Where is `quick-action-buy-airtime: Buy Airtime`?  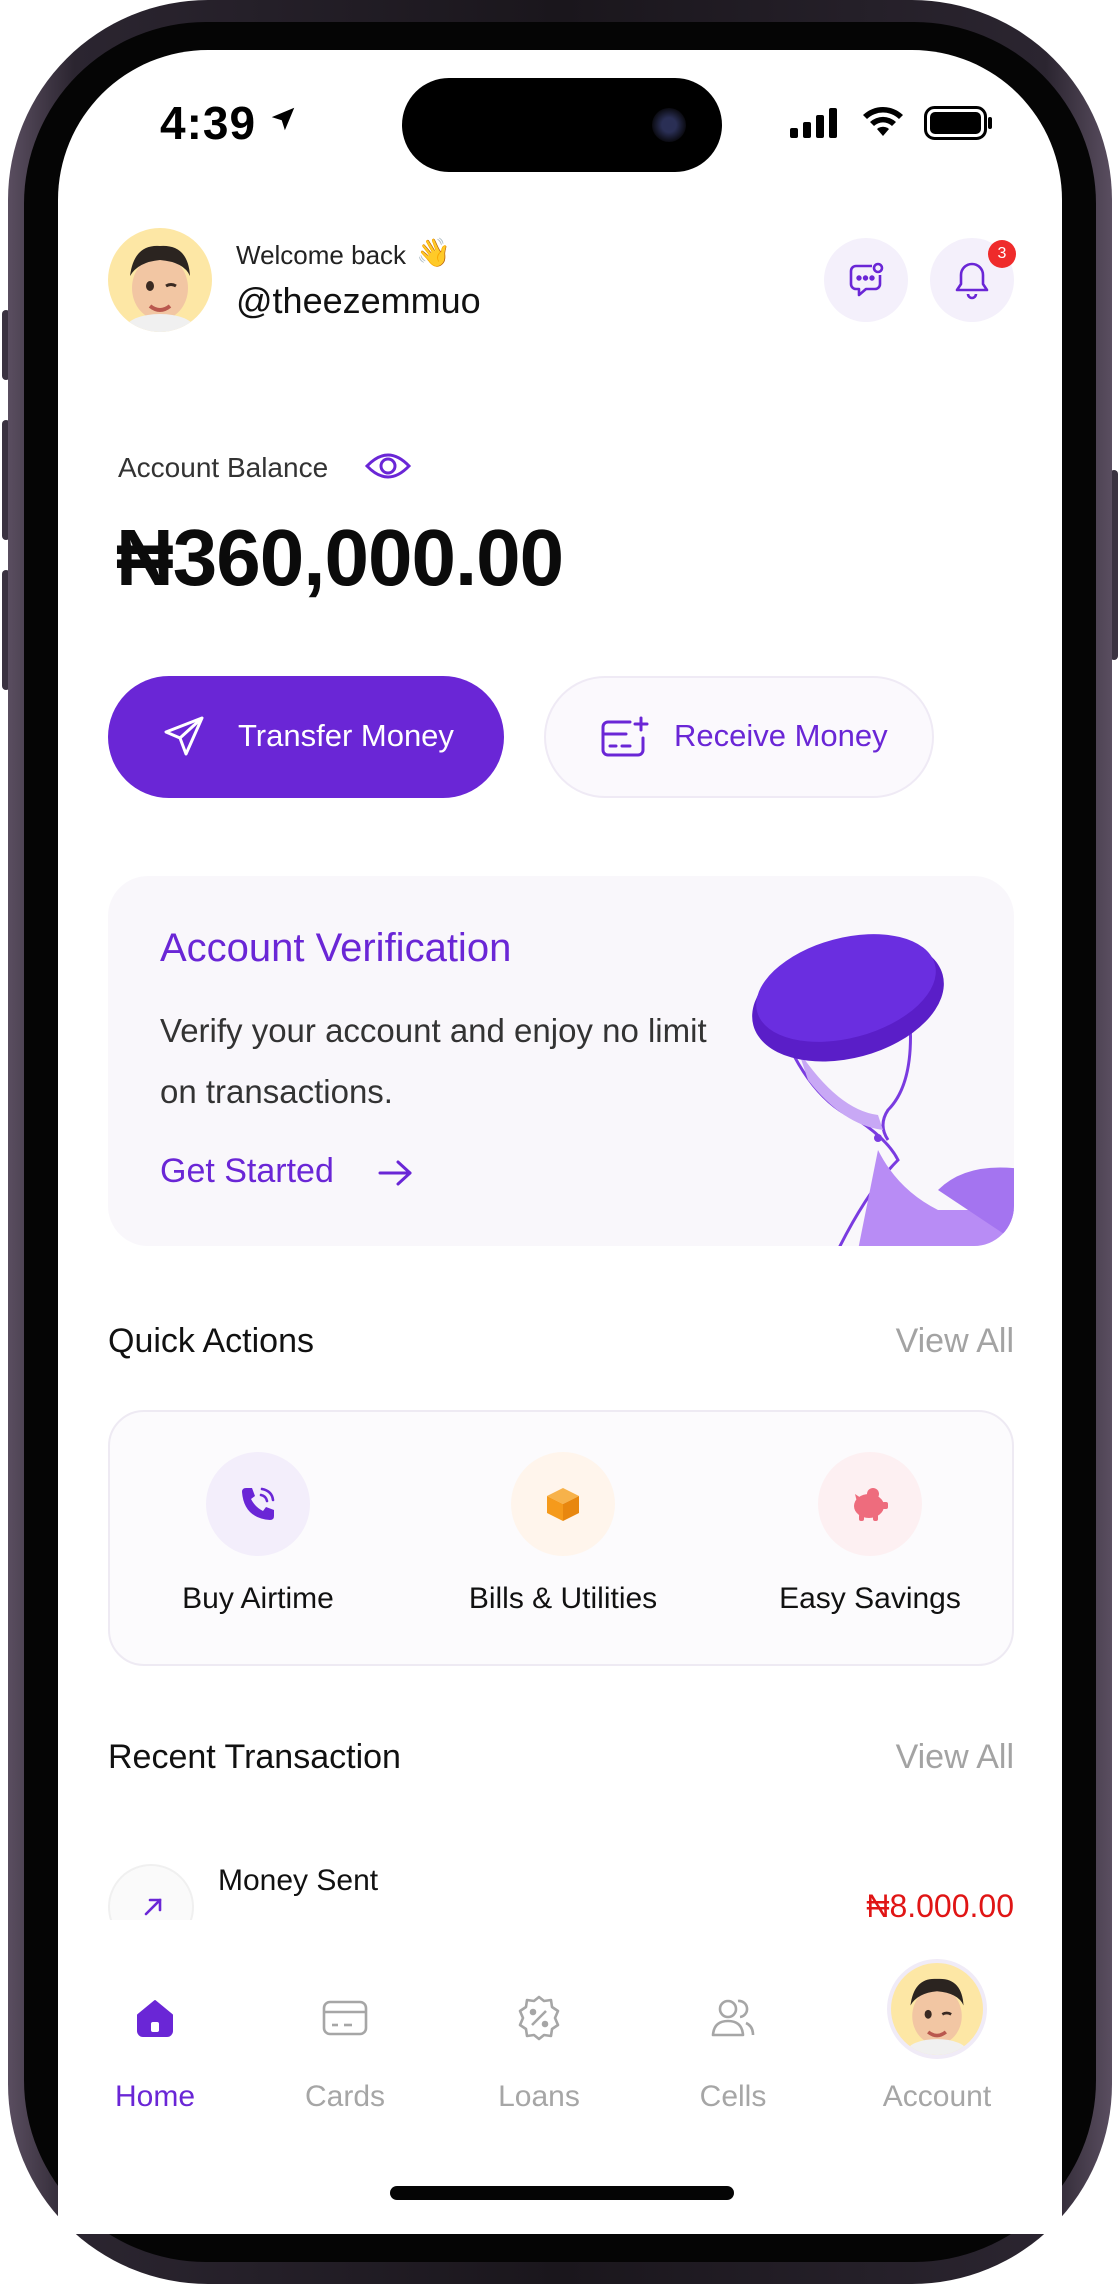
quick-action-buy-airtime: Buy Airtime is located at coordinates (258, 1534).